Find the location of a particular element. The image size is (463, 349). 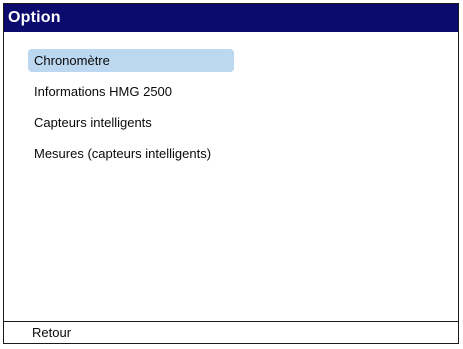

title-bar: Option is located at coordinates (231, 18).